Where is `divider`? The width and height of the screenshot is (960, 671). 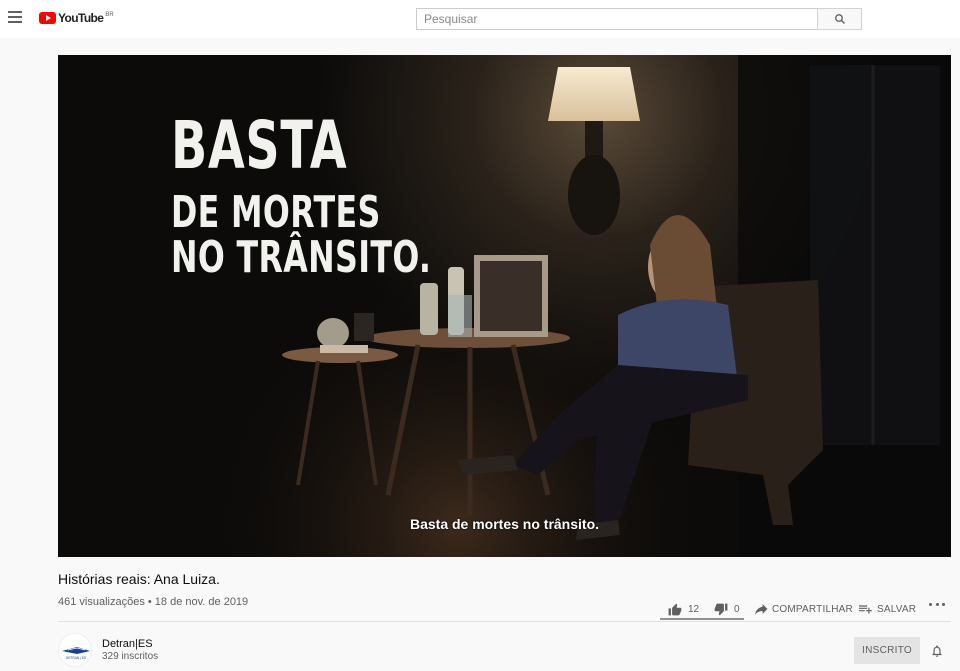 divider is located at coordinates (504, 621).